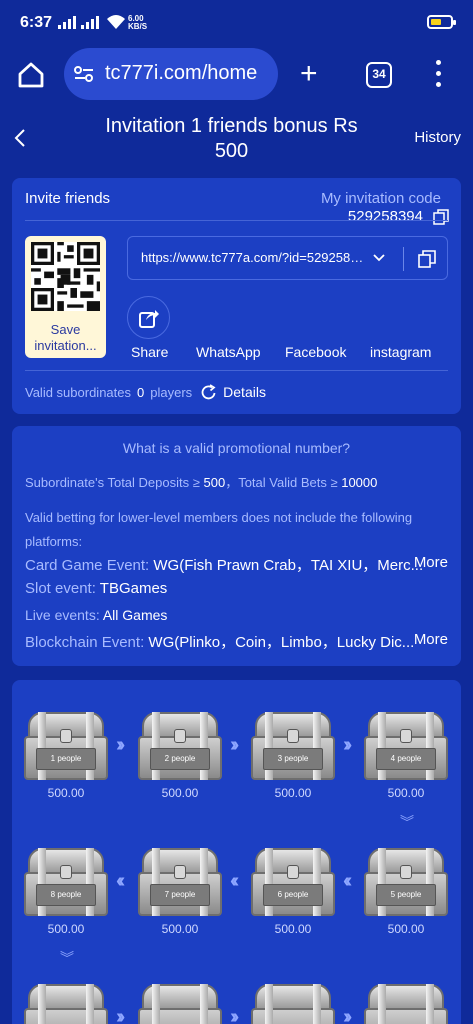 This screenshot has width=473, height=1024. What do you see at coordinates (293, 882) in the screenshot?
I see `treasure-chest-icon: 6 people` at bounding box center [293, 882].